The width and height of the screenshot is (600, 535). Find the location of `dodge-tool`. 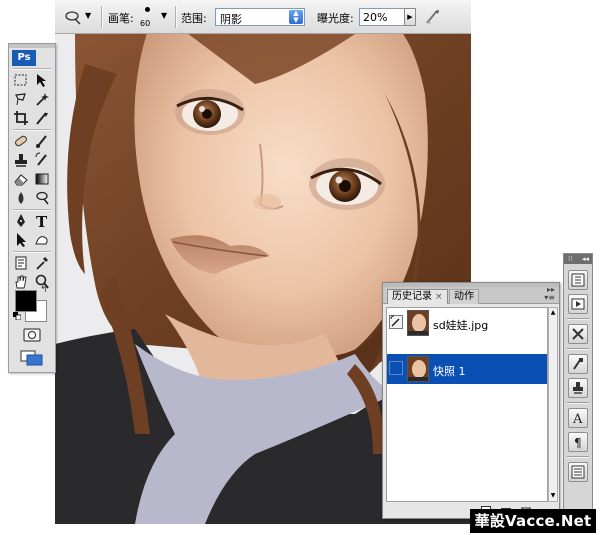

dodge-tool is located at coordinates (42, 198).